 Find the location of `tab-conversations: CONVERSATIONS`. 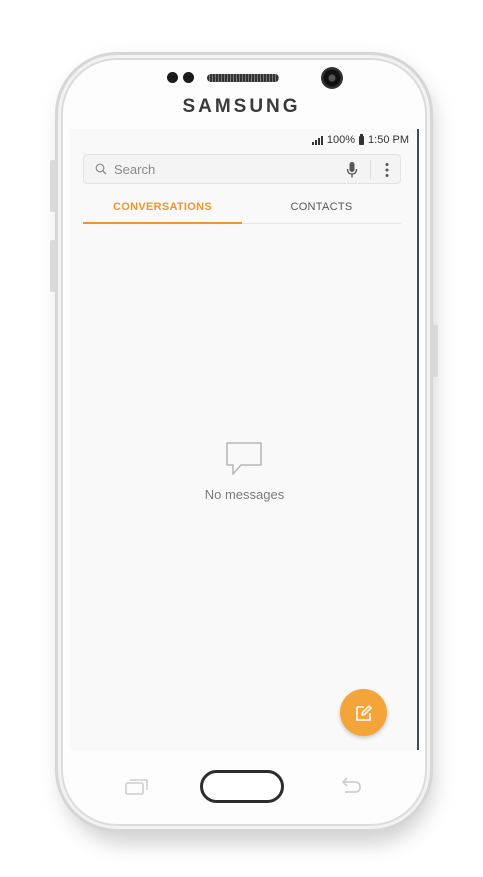

tab-conversations: CONVERSATIONS is located at coordinates (162, 208).